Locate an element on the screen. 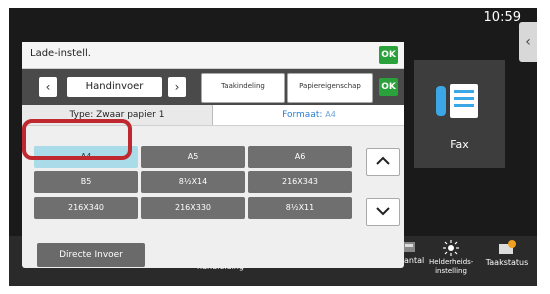 Image resolution: width=550 pixels, height=294 pixels. fax-tile: Fax is located at coordinates (459, 114).